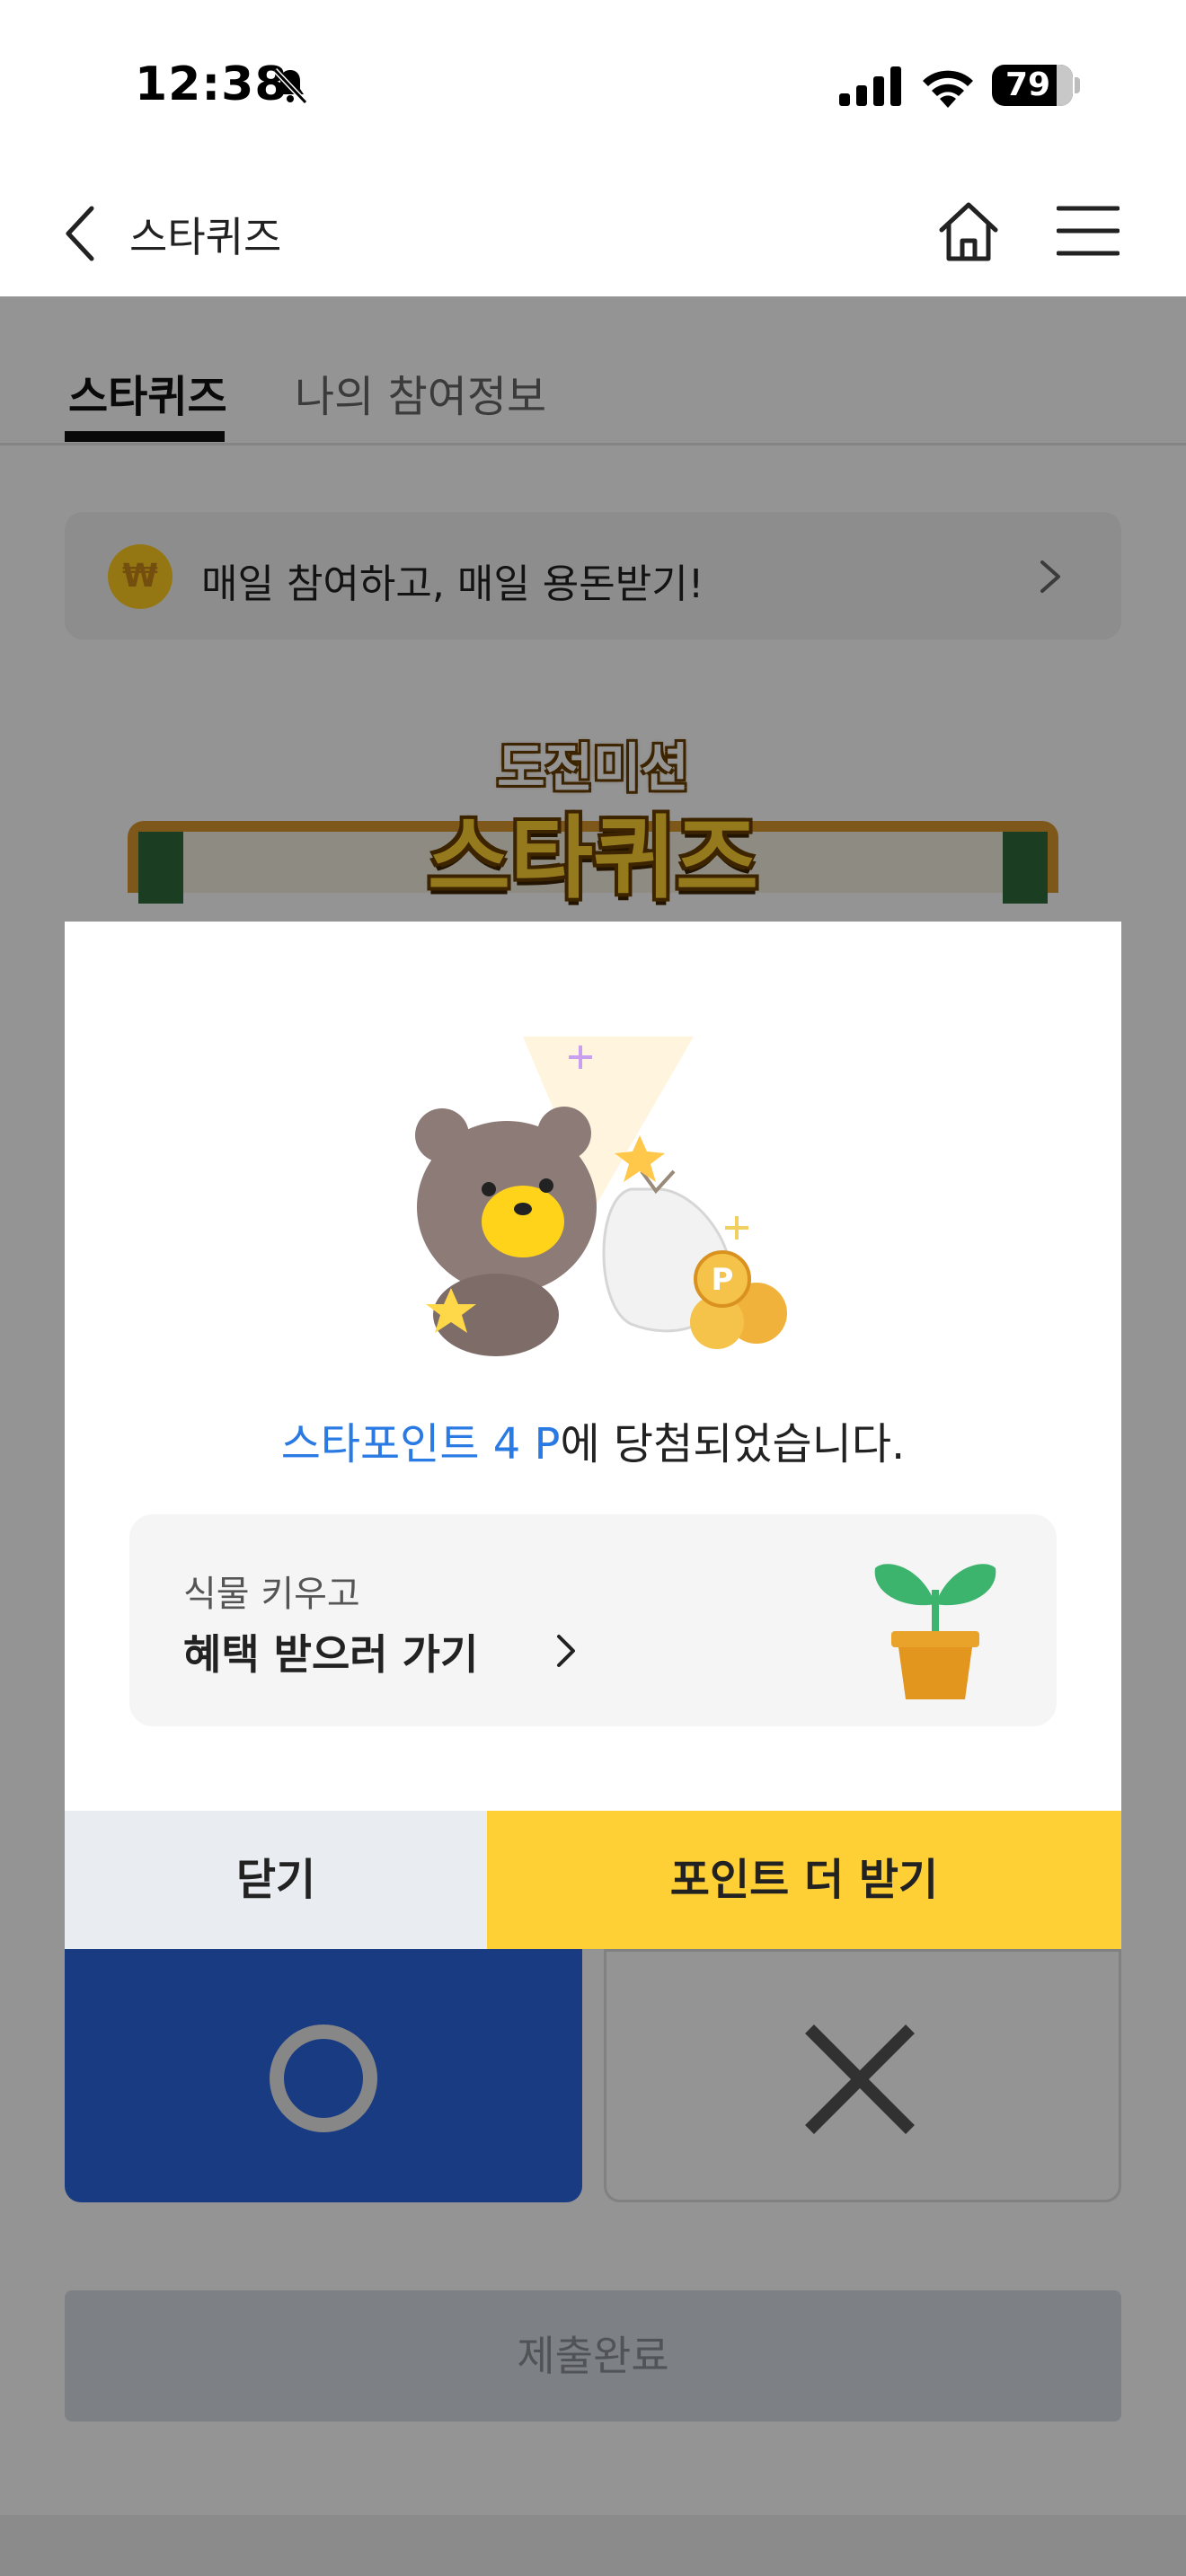 This screenshot has height=2576, width=1186. I want to click on status-bar: 12:38 79, so click(593, 85).